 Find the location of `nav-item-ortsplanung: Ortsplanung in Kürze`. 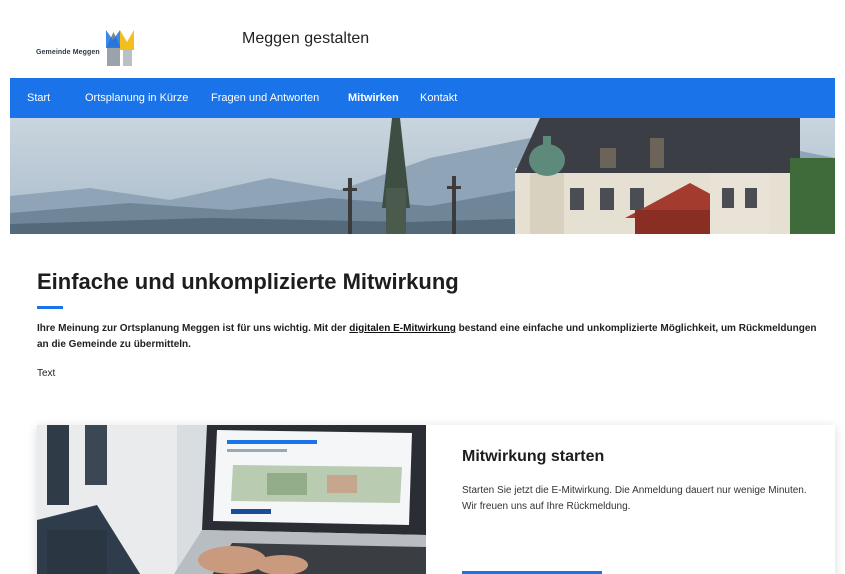

nav-item-ortsplanung: Ortsplanung in Kürze is located at coordinates (136, 98).